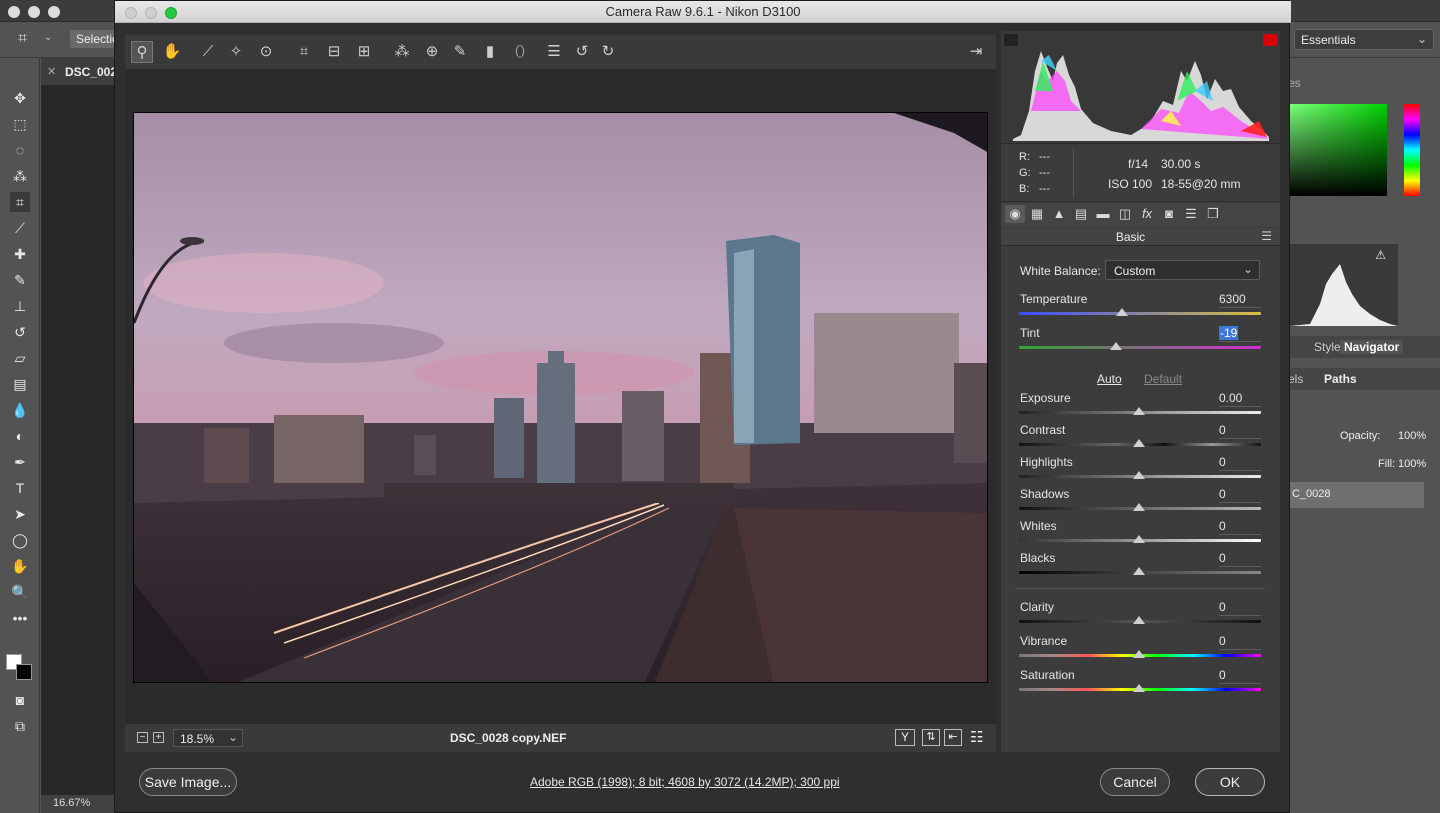  Describe the element at coordinates (1139, 620) in the screenshot. I see `clarity-slider-thumb` at that location.